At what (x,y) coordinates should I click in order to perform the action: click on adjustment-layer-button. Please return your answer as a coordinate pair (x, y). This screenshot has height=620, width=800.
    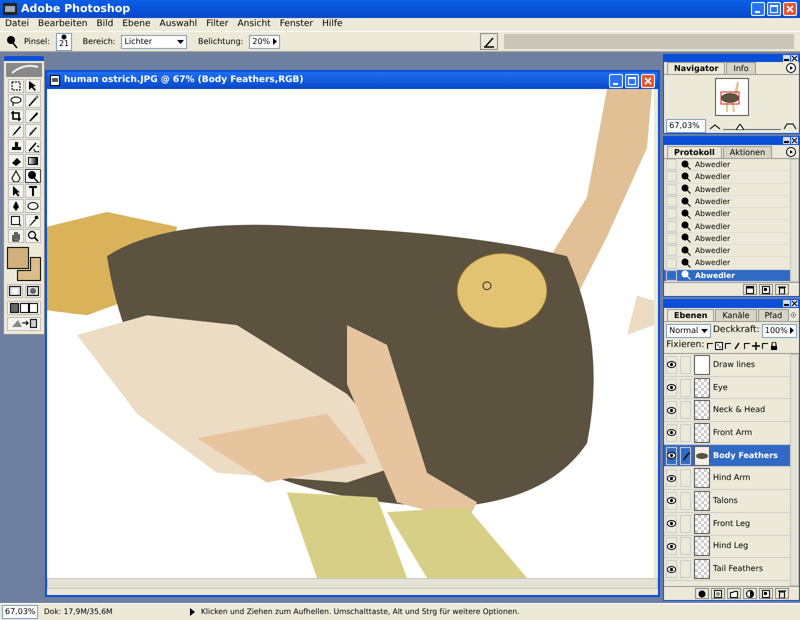
    Looking at the image, I should click on (750, 593).